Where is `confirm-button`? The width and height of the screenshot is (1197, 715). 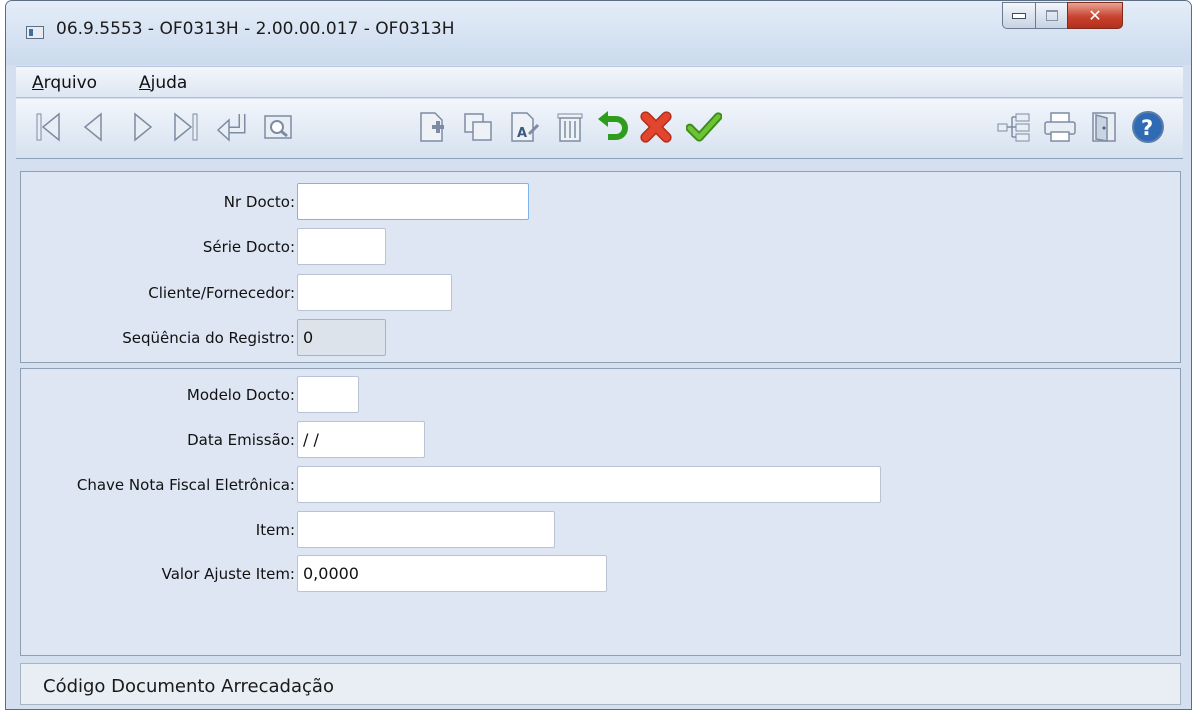
confirm-button is located at coordinates (704, 127).